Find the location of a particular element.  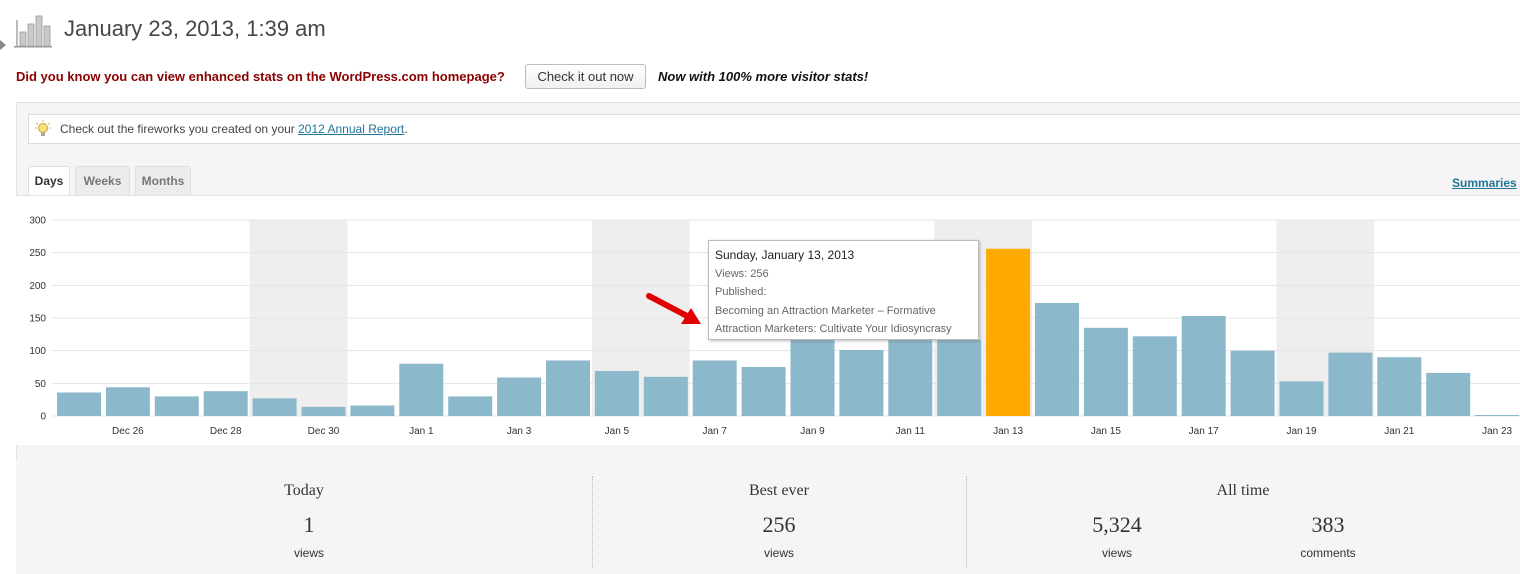

summary-today-label: views is located at coordinates (308, 553).